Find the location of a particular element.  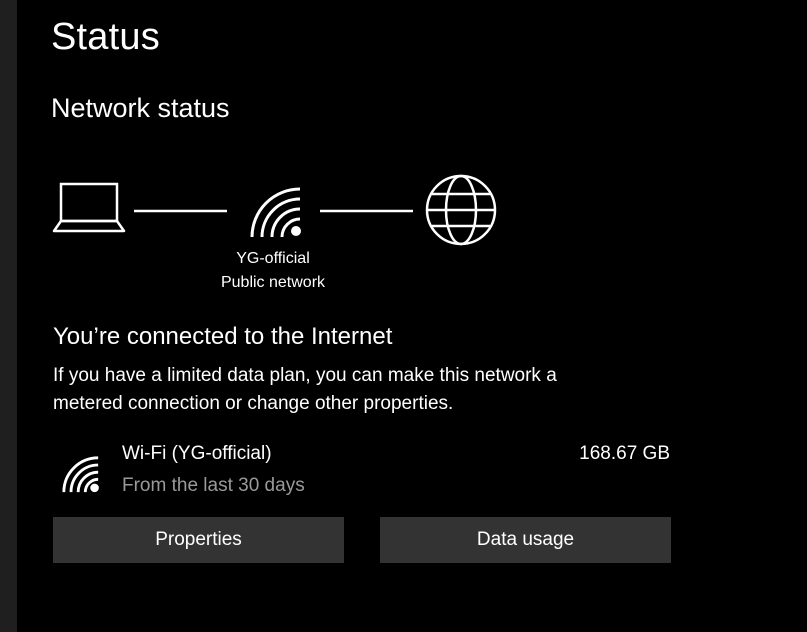

network-status-diagram is located at coordinates (260, 210).